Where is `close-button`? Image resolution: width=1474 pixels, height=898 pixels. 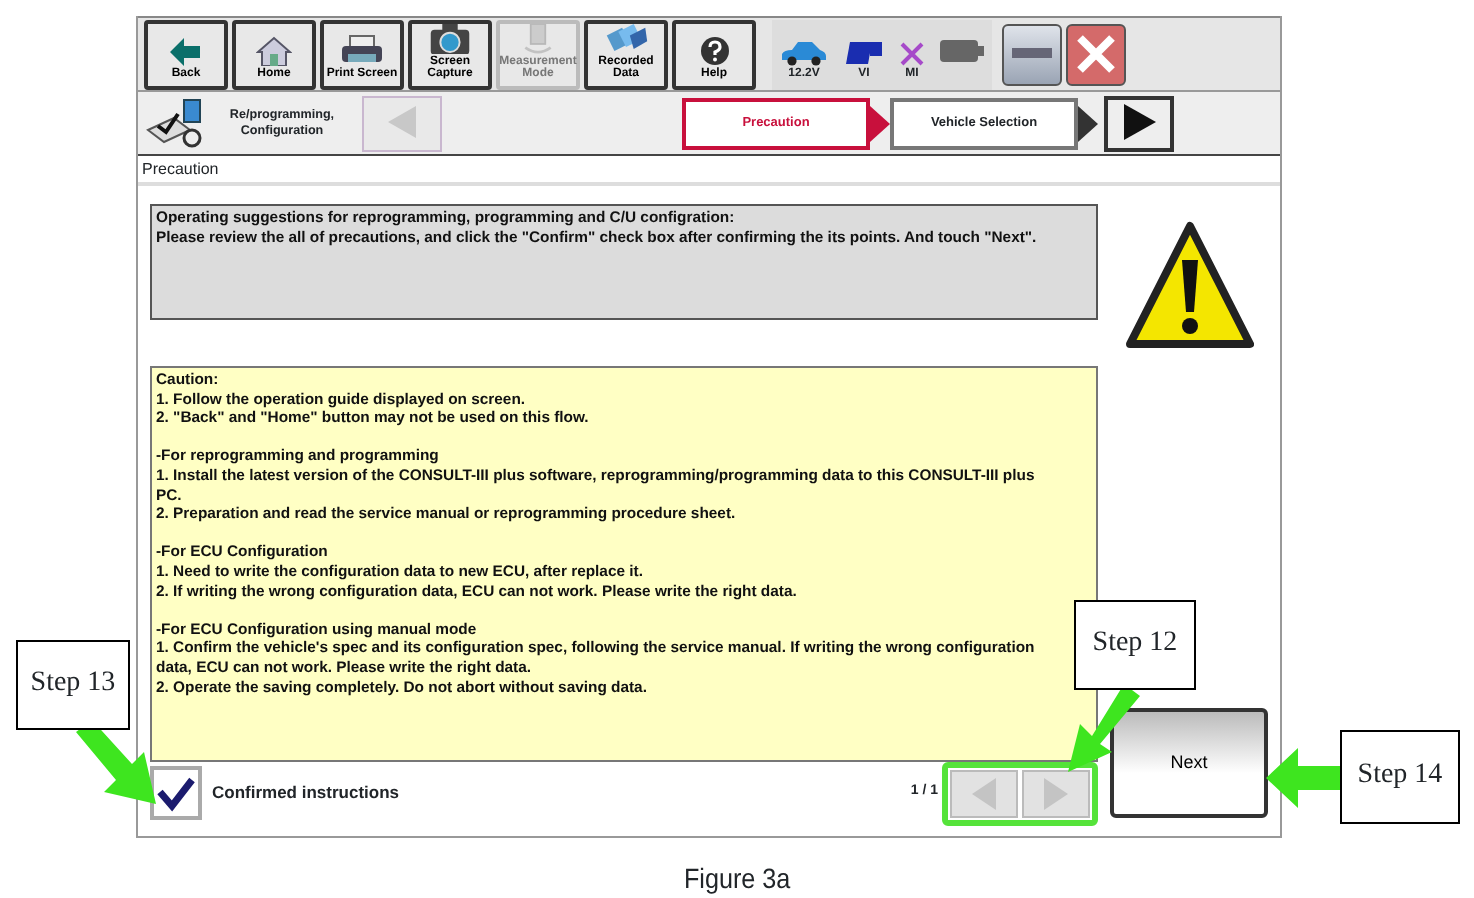 close-button is located at coordinates (1096, 54).